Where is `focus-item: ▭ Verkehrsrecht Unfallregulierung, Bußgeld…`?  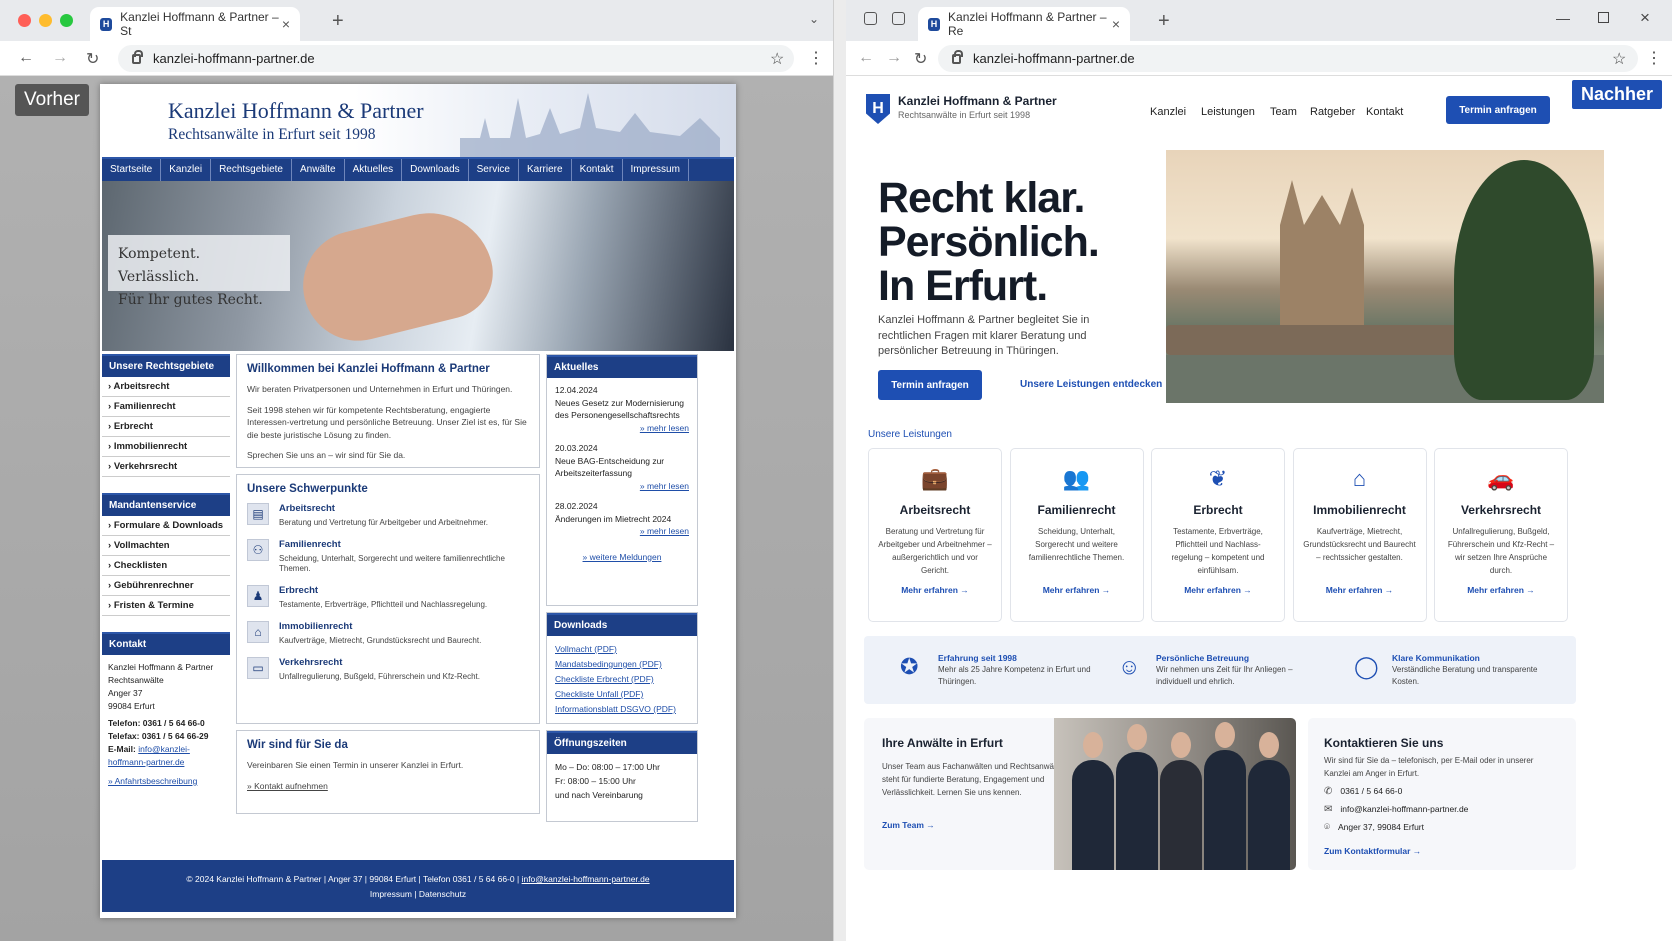 focus-item: ▭ Verkehrsrecht Unfallregulierung, Bußgeld… is located at coordinates (388, 669).